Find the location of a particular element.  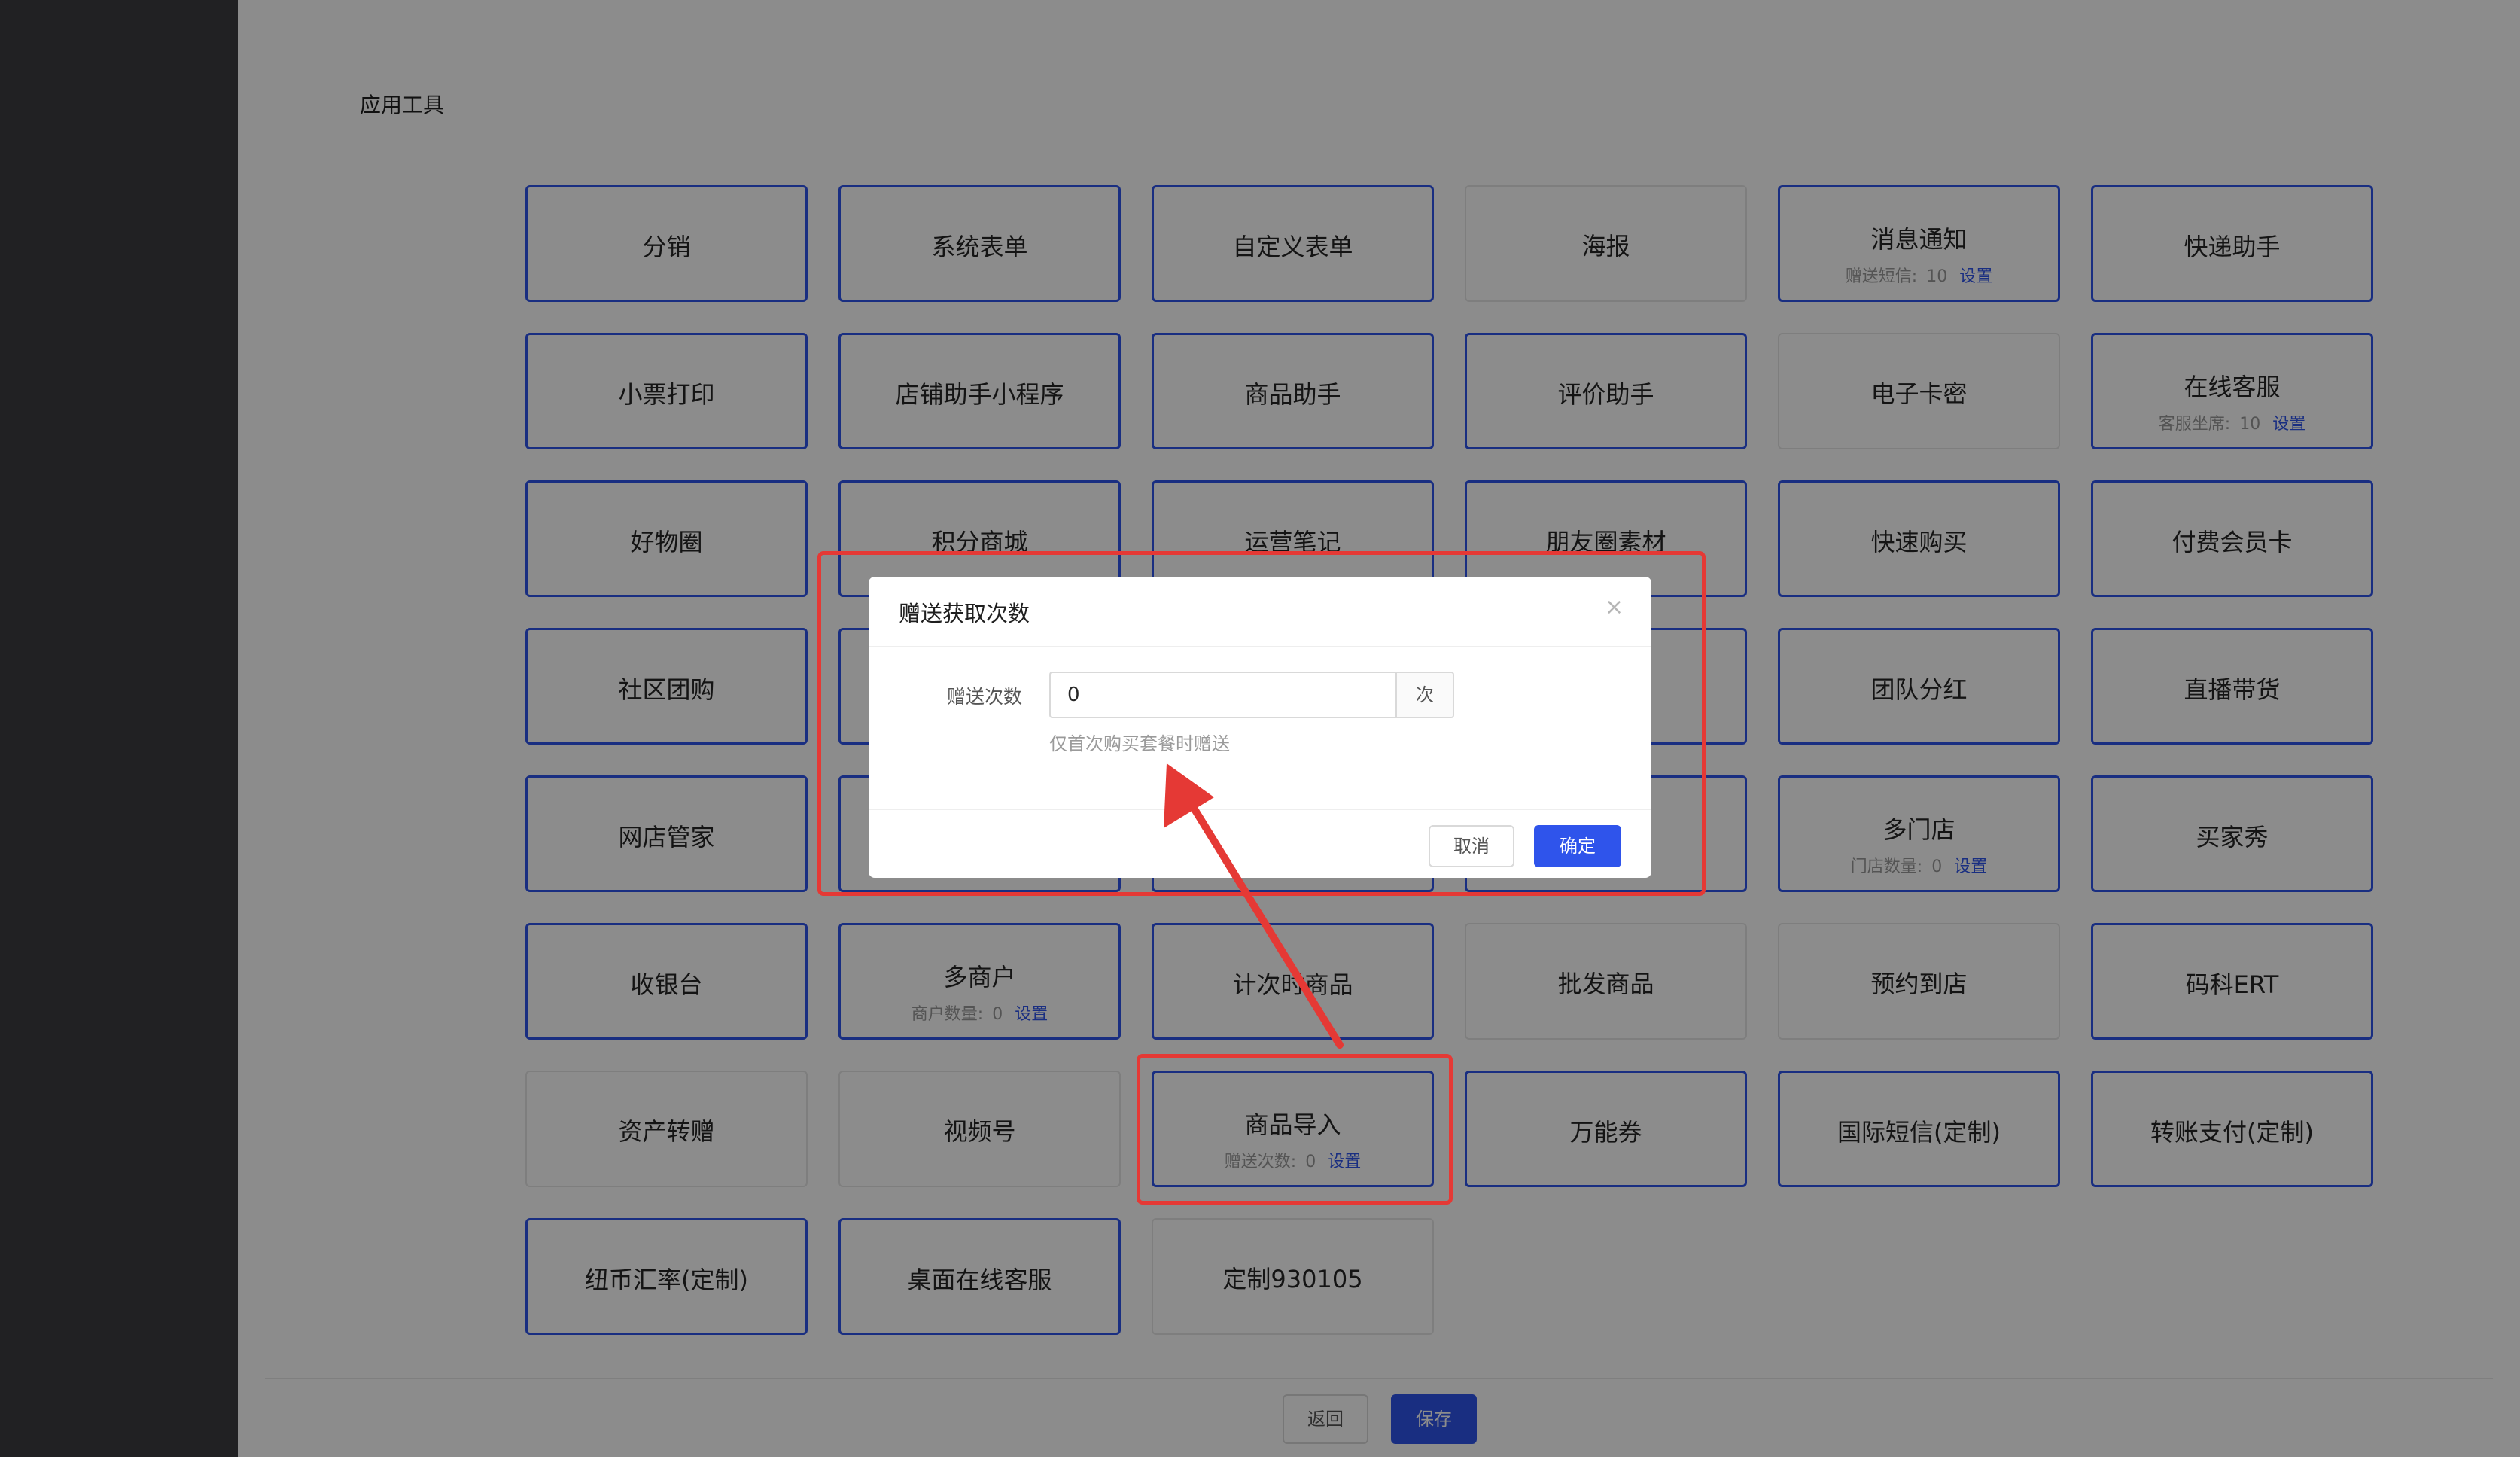

tile-highlight-box is located at coordinates (1295, 1129).